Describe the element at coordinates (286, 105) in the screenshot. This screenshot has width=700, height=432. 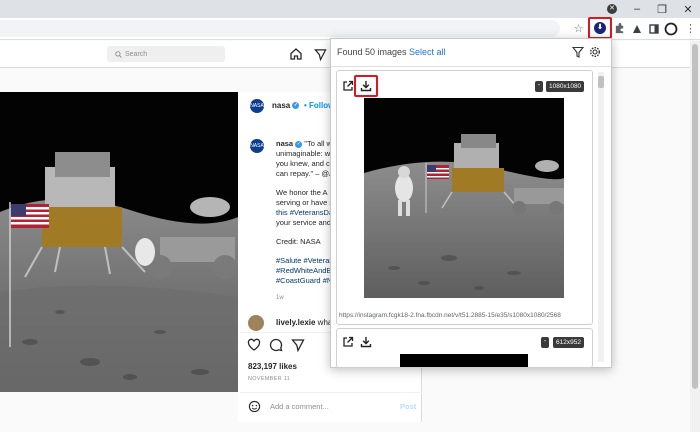
I see `post-header-username: nasa ✓` at that location.